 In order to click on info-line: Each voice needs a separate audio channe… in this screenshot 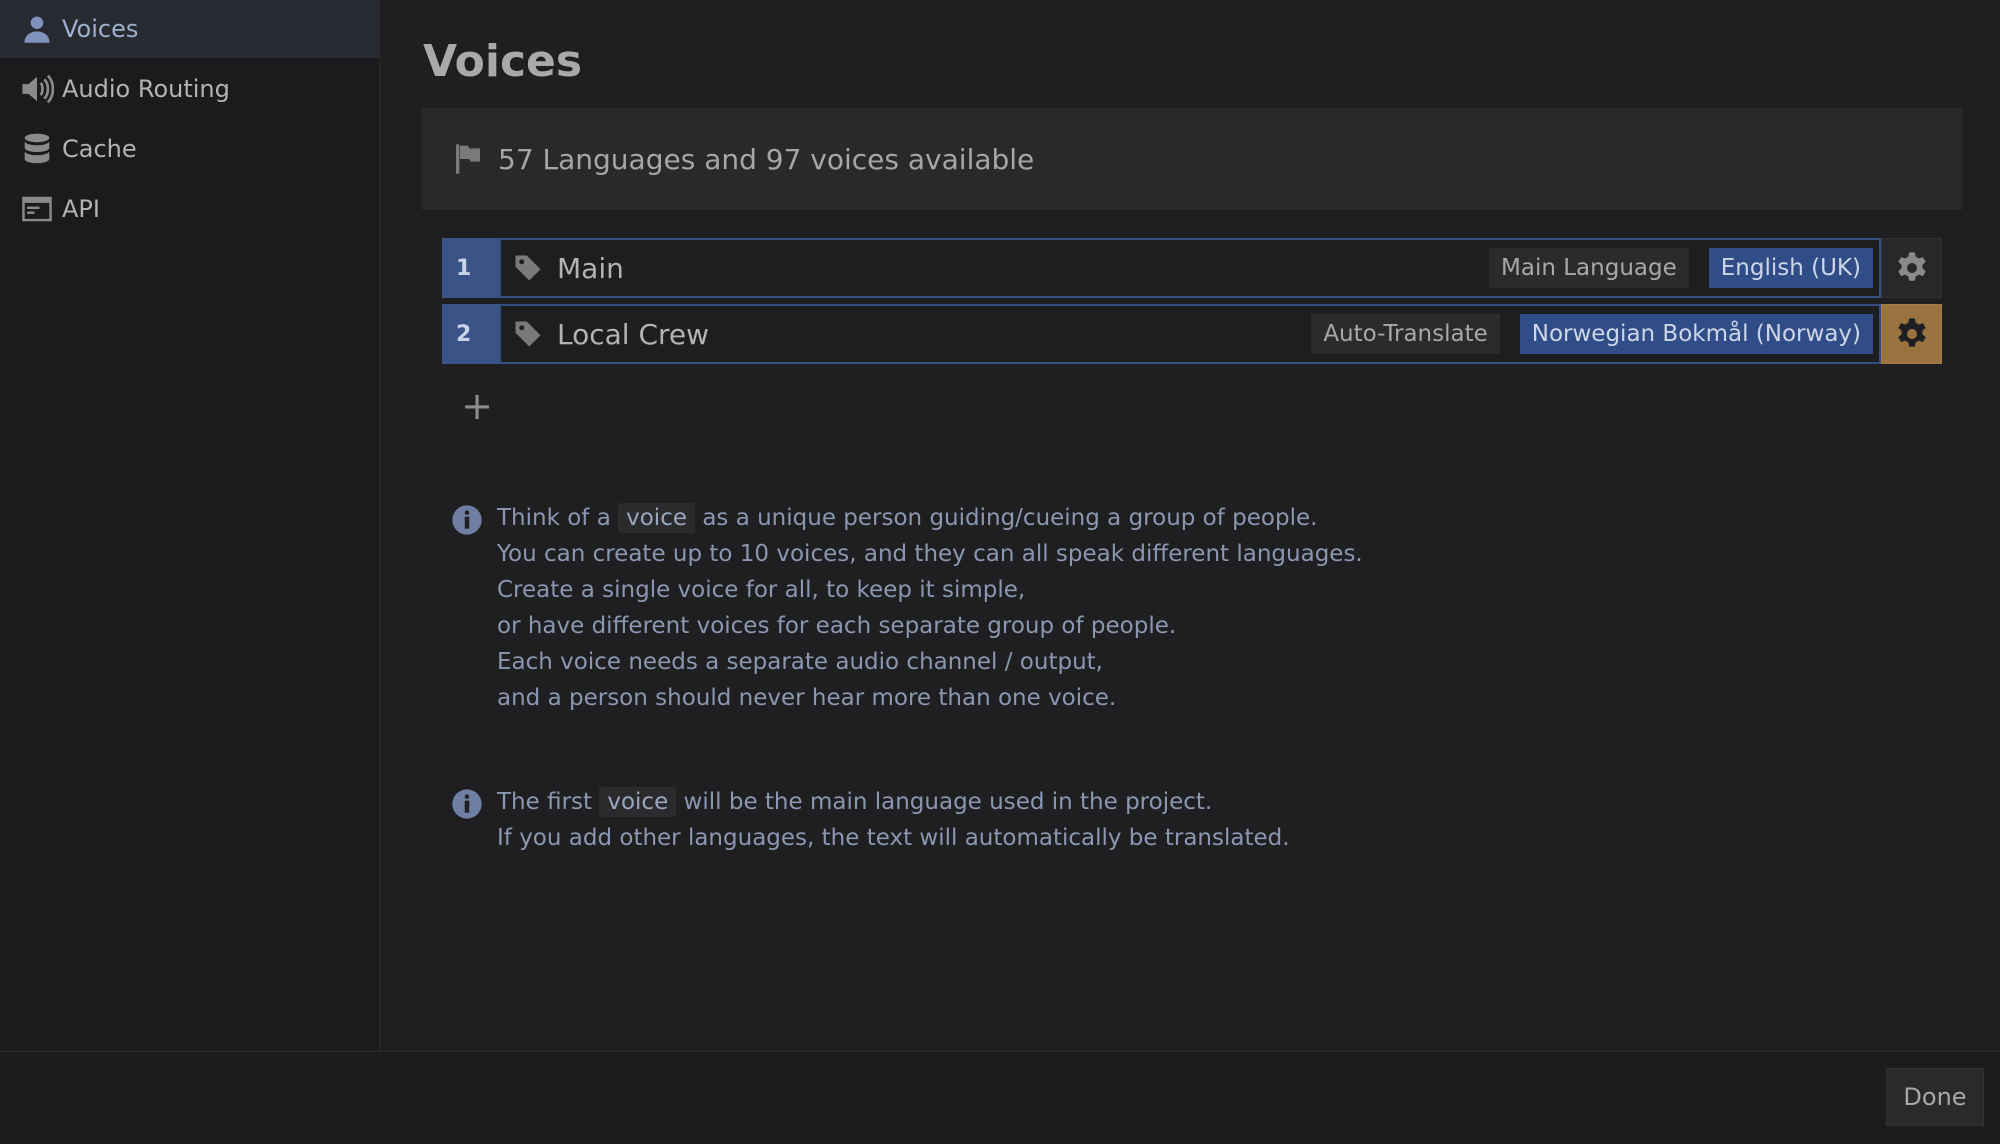, I will do `click(800, 662)`.